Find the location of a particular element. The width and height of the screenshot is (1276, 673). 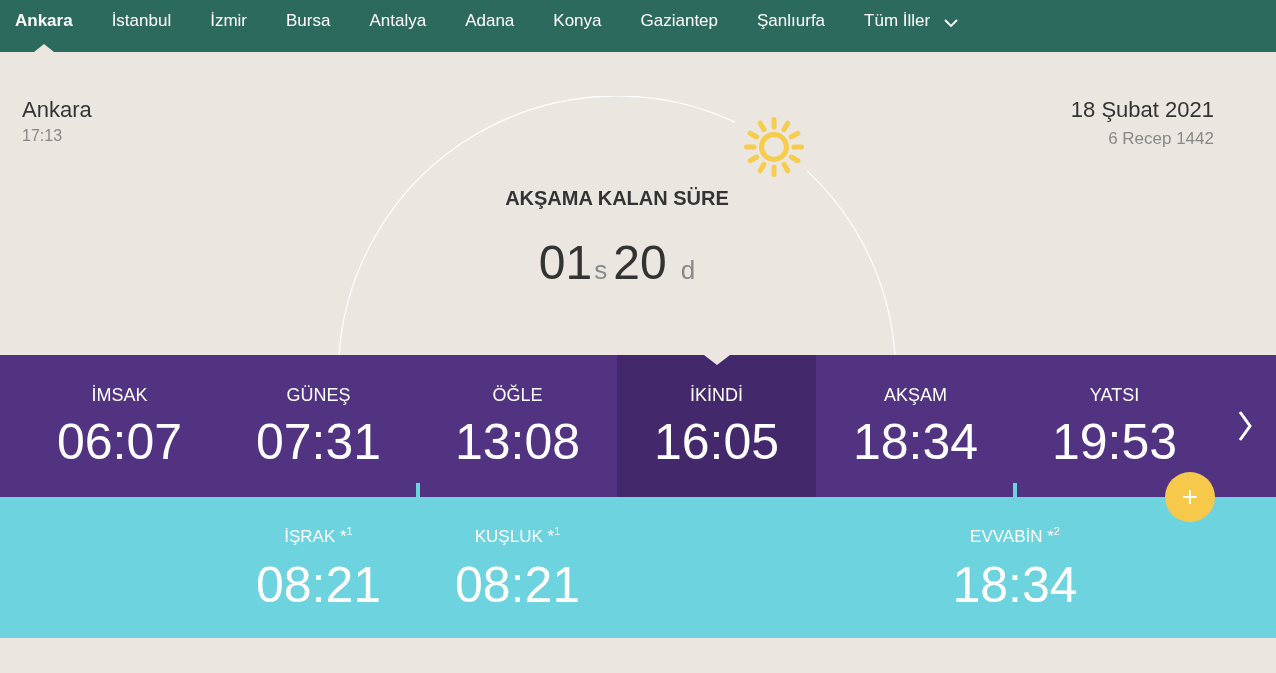

countdown-title: AKŞAMA KALAN SÜRE is located at coordinates (617, 198).